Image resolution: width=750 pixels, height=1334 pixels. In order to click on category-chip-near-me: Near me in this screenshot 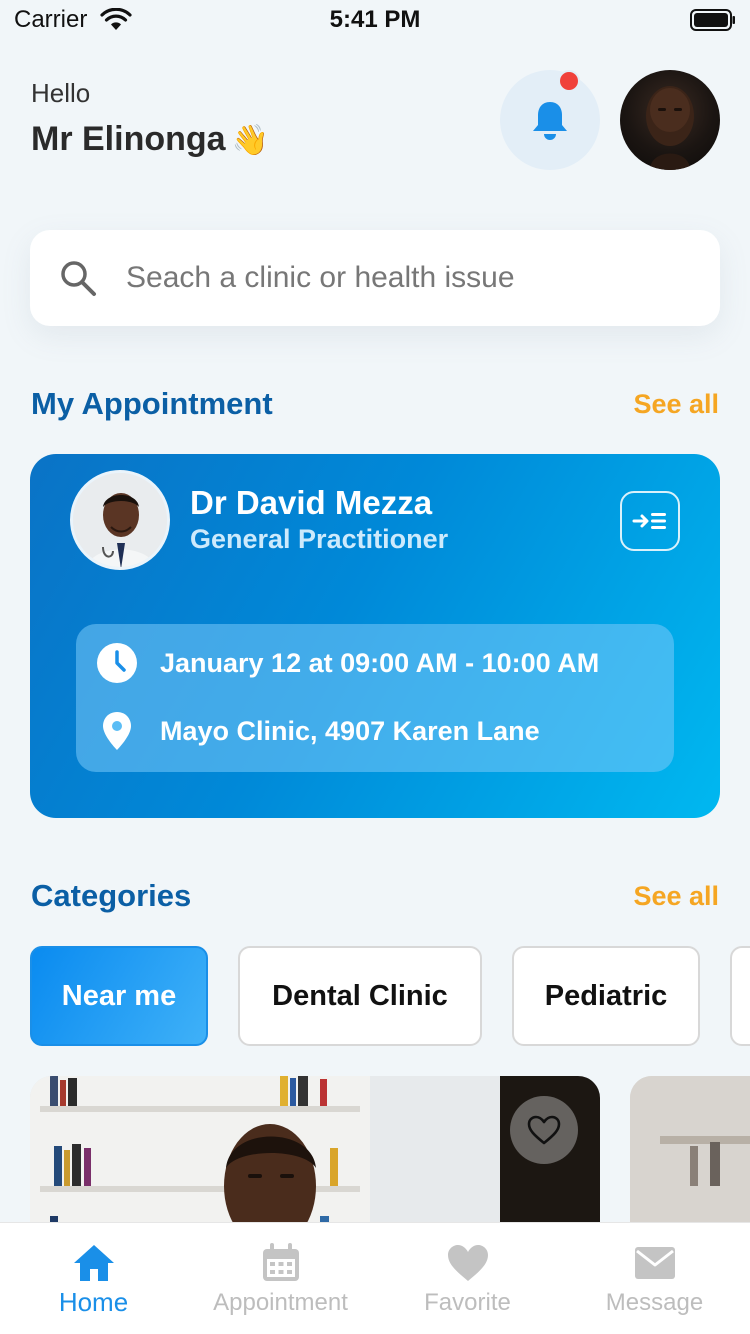, I will do `click(119, 996)`.